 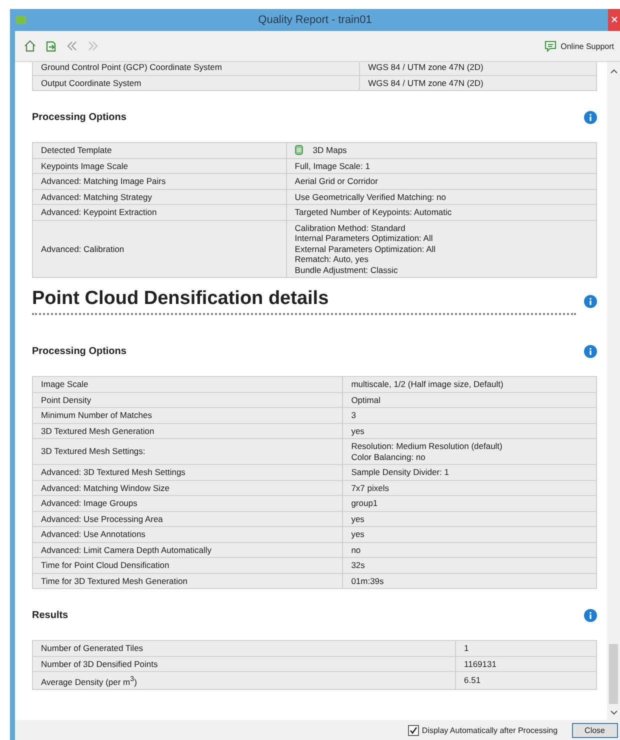 What do you see at coordinates (30, 46) in the screenshot?
I see `home-icon` at bounding box center [30, 46].